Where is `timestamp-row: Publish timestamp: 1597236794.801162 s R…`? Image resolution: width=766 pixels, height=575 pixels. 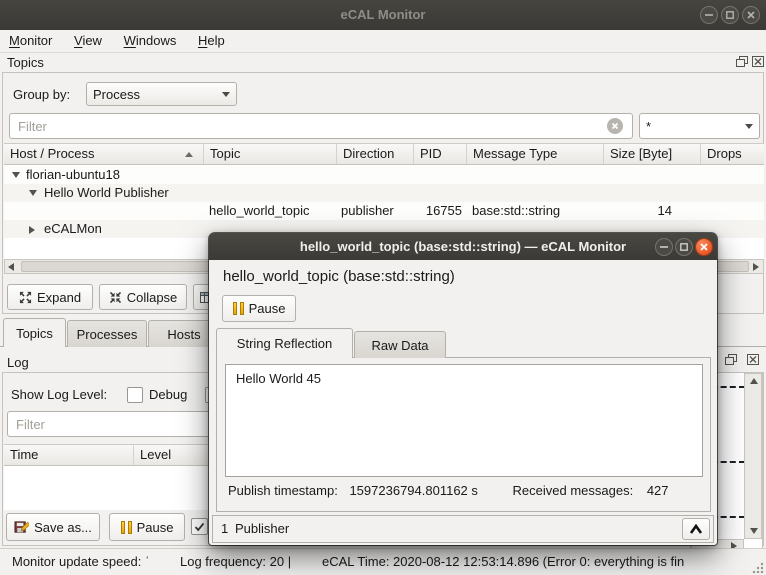
timestamp-row: Publish timestamp: 1597236794.801162 s R… is located at coordinates (448, 490).